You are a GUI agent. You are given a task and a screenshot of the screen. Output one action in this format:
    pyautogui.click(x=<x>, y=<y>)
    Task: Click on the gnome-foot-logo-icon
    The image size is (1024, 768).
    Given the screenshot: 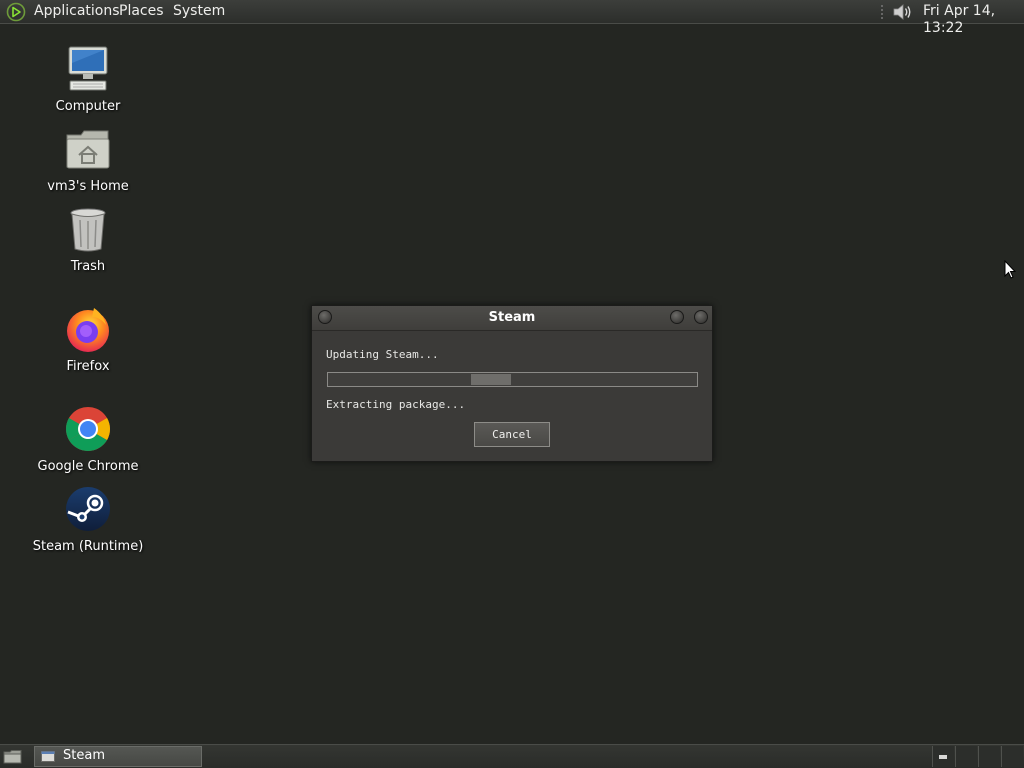 What is the action you would take?
    pyautogui.click(x=16, y=12)
    